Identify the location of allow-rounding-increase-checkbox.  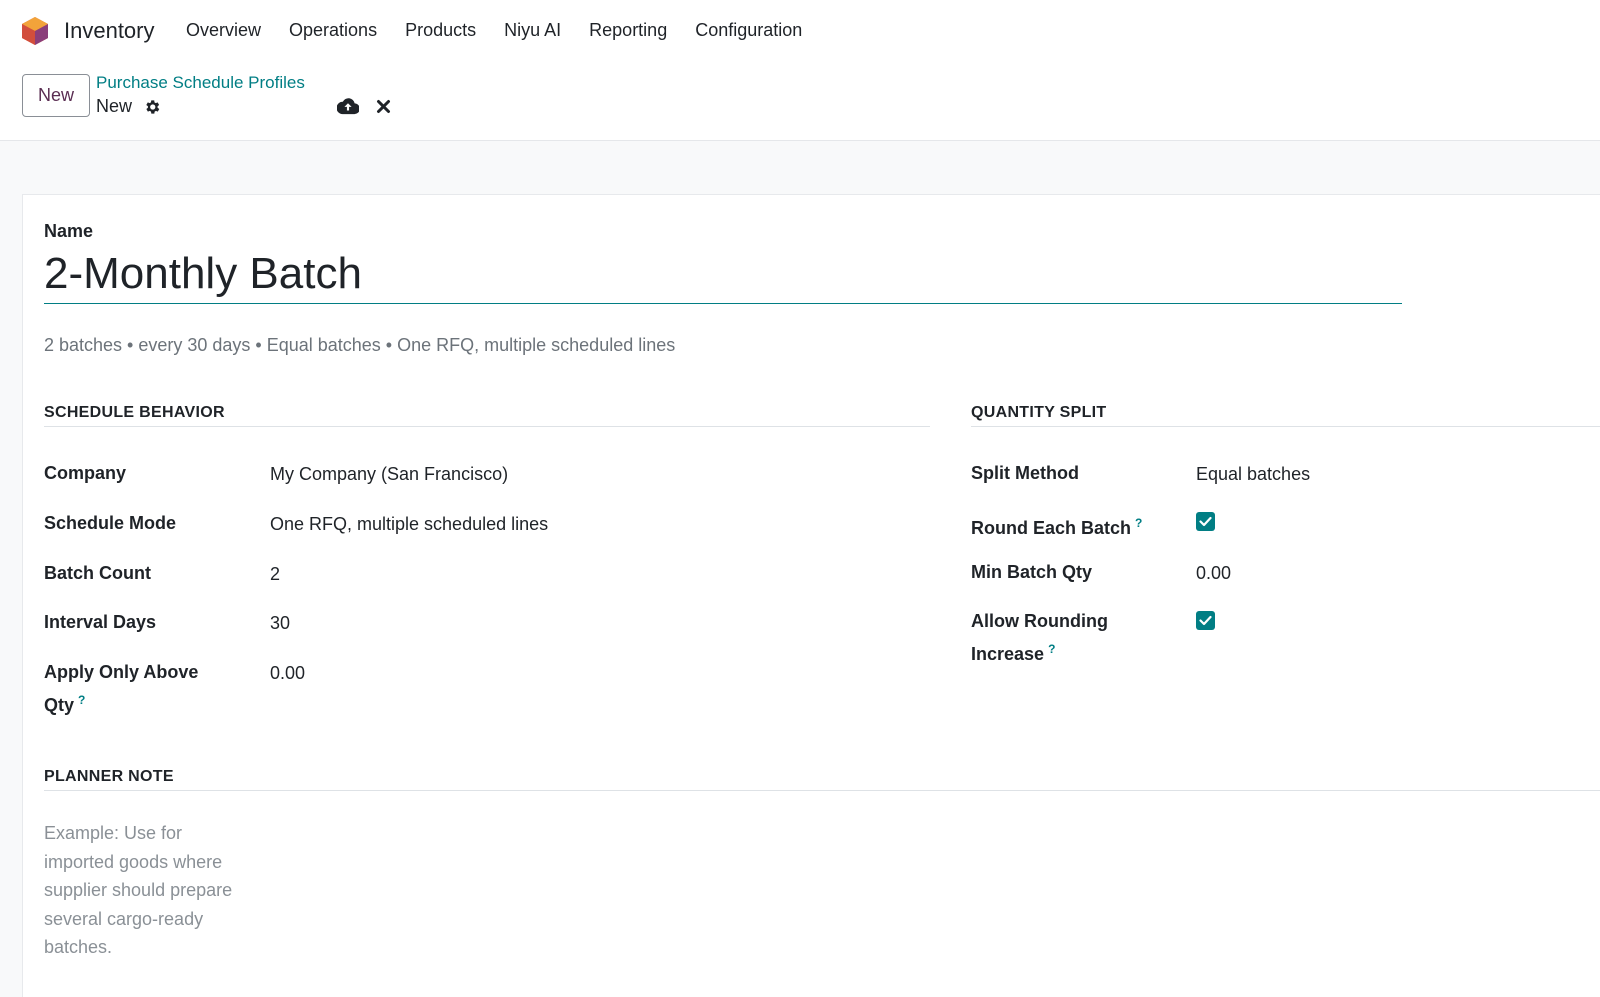
(1205, 620).